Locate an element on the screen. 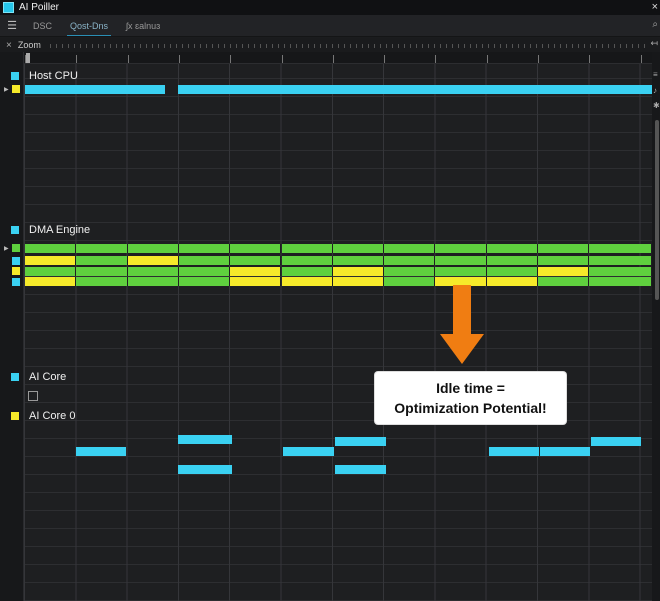  tab-dsc: DSC is located at coordinates (42, 26).